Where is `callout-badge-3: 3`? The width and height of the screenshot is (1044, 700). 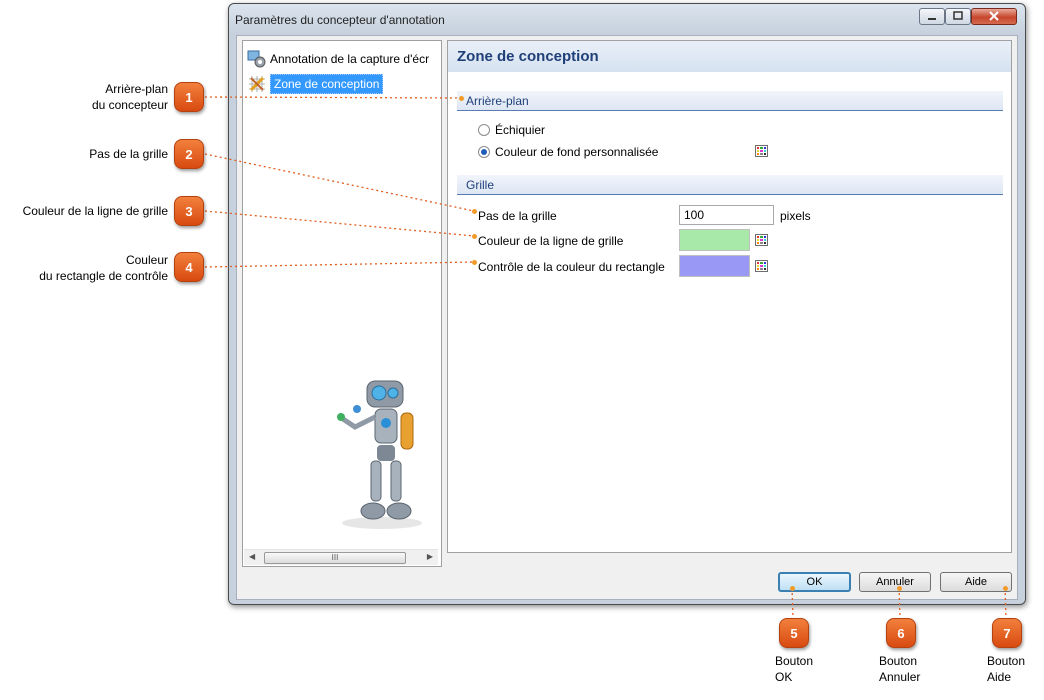
callout-badge-3: 3 is located at coordinates (189, 211).